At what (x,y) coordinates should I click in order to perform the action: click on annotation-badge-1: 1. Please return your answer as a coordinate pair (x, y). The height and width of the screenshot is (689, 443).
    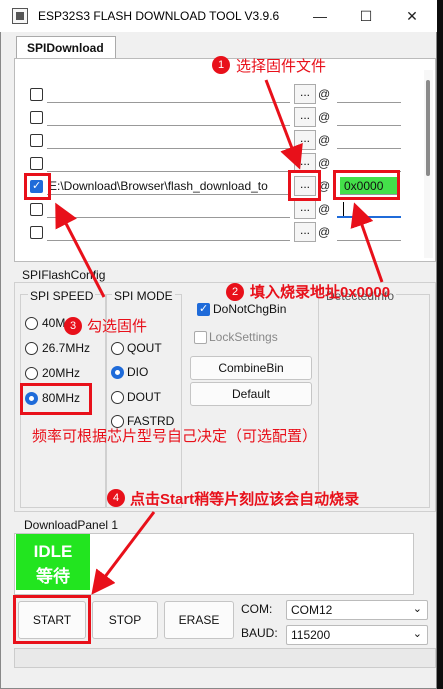
    Looking at the image, I should click on (221, 65).